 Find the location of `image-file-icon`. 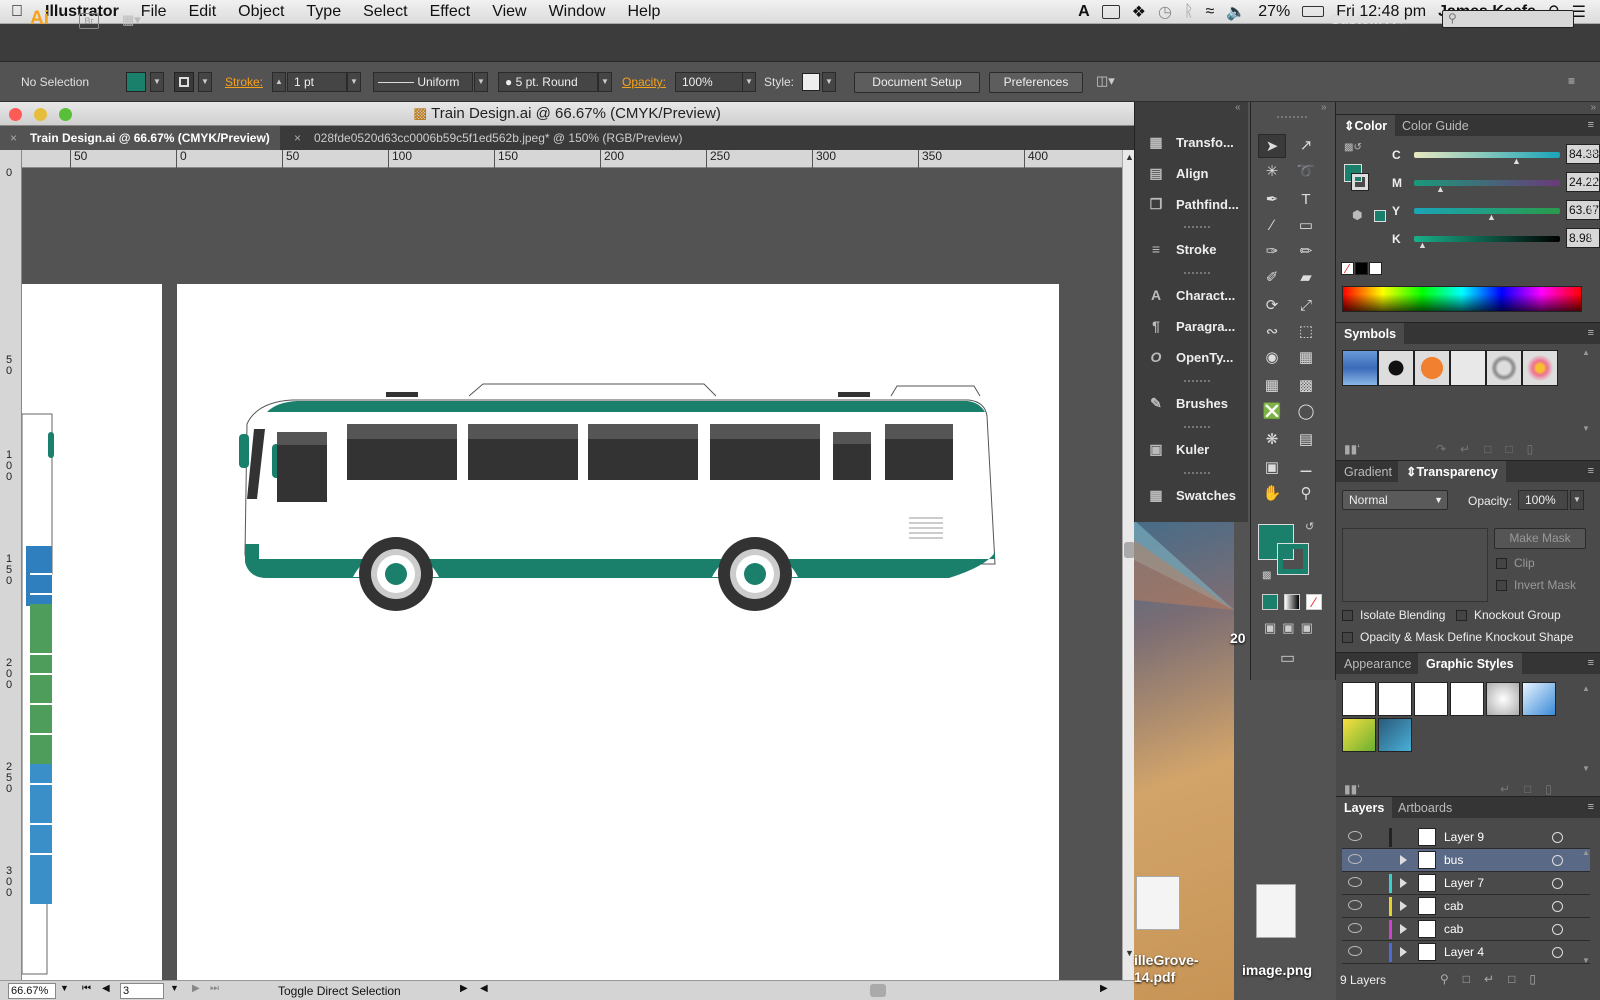

image-file-icon is located at coordinates (1276, 911).